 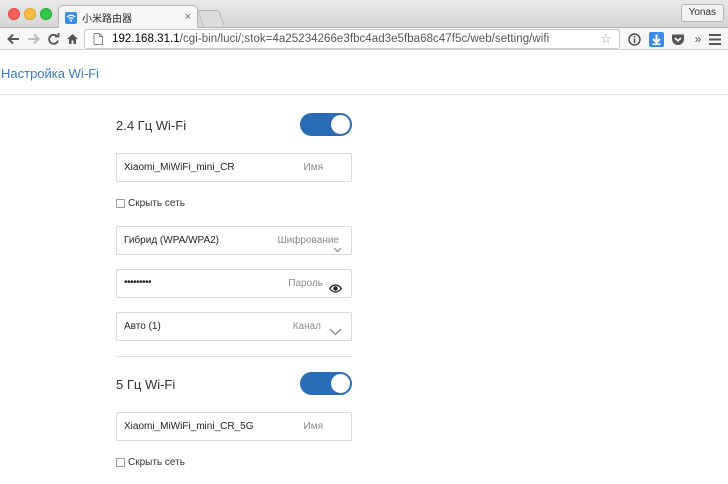 What do you see at coordinates (211, 18) in the screenshot?
I see `new-tab-button` at bounding box center [211, 18].